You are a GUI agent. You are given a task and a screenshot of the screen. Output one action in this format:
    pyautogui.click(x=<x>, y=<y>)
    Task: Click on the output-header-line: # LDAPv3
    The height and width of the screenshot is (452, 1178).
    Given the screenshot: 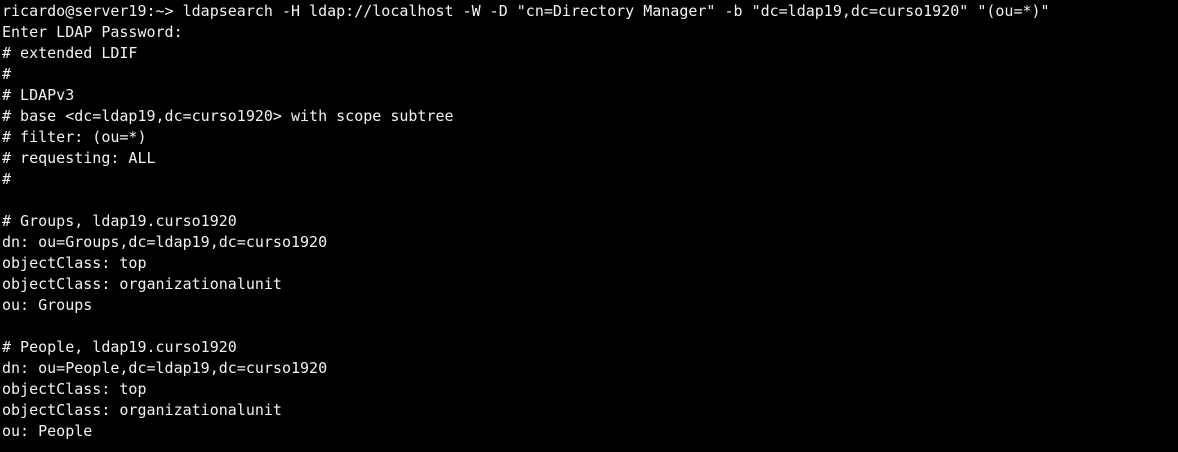 What is the action you would take?
    pyautogui.click(x=38, y=95)
    